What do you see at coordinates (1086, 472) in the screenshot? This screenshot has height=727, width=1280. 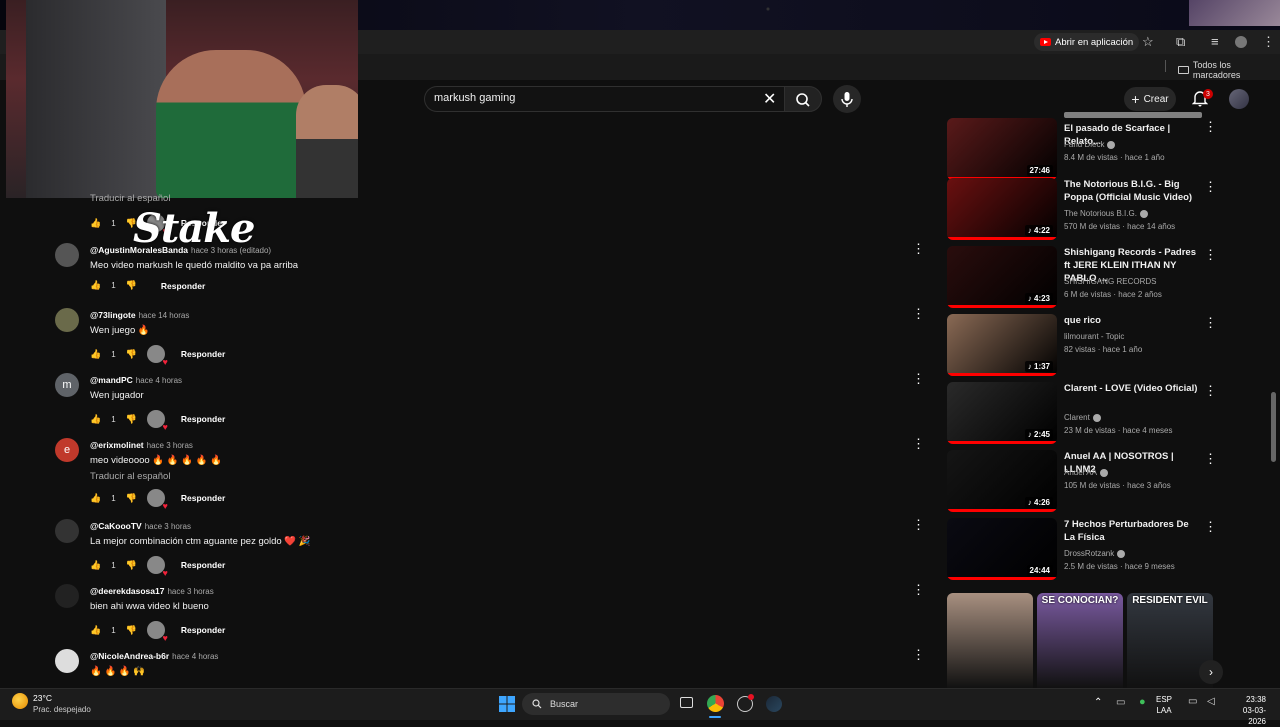 I see `video-channel: Anuel AA` at bounding box center [1086, 472].